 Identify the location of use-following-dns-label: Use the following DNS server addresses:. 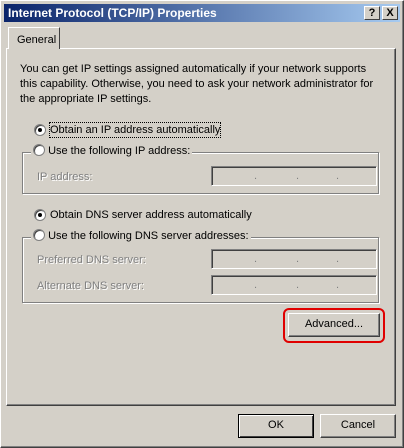
(148, 236).